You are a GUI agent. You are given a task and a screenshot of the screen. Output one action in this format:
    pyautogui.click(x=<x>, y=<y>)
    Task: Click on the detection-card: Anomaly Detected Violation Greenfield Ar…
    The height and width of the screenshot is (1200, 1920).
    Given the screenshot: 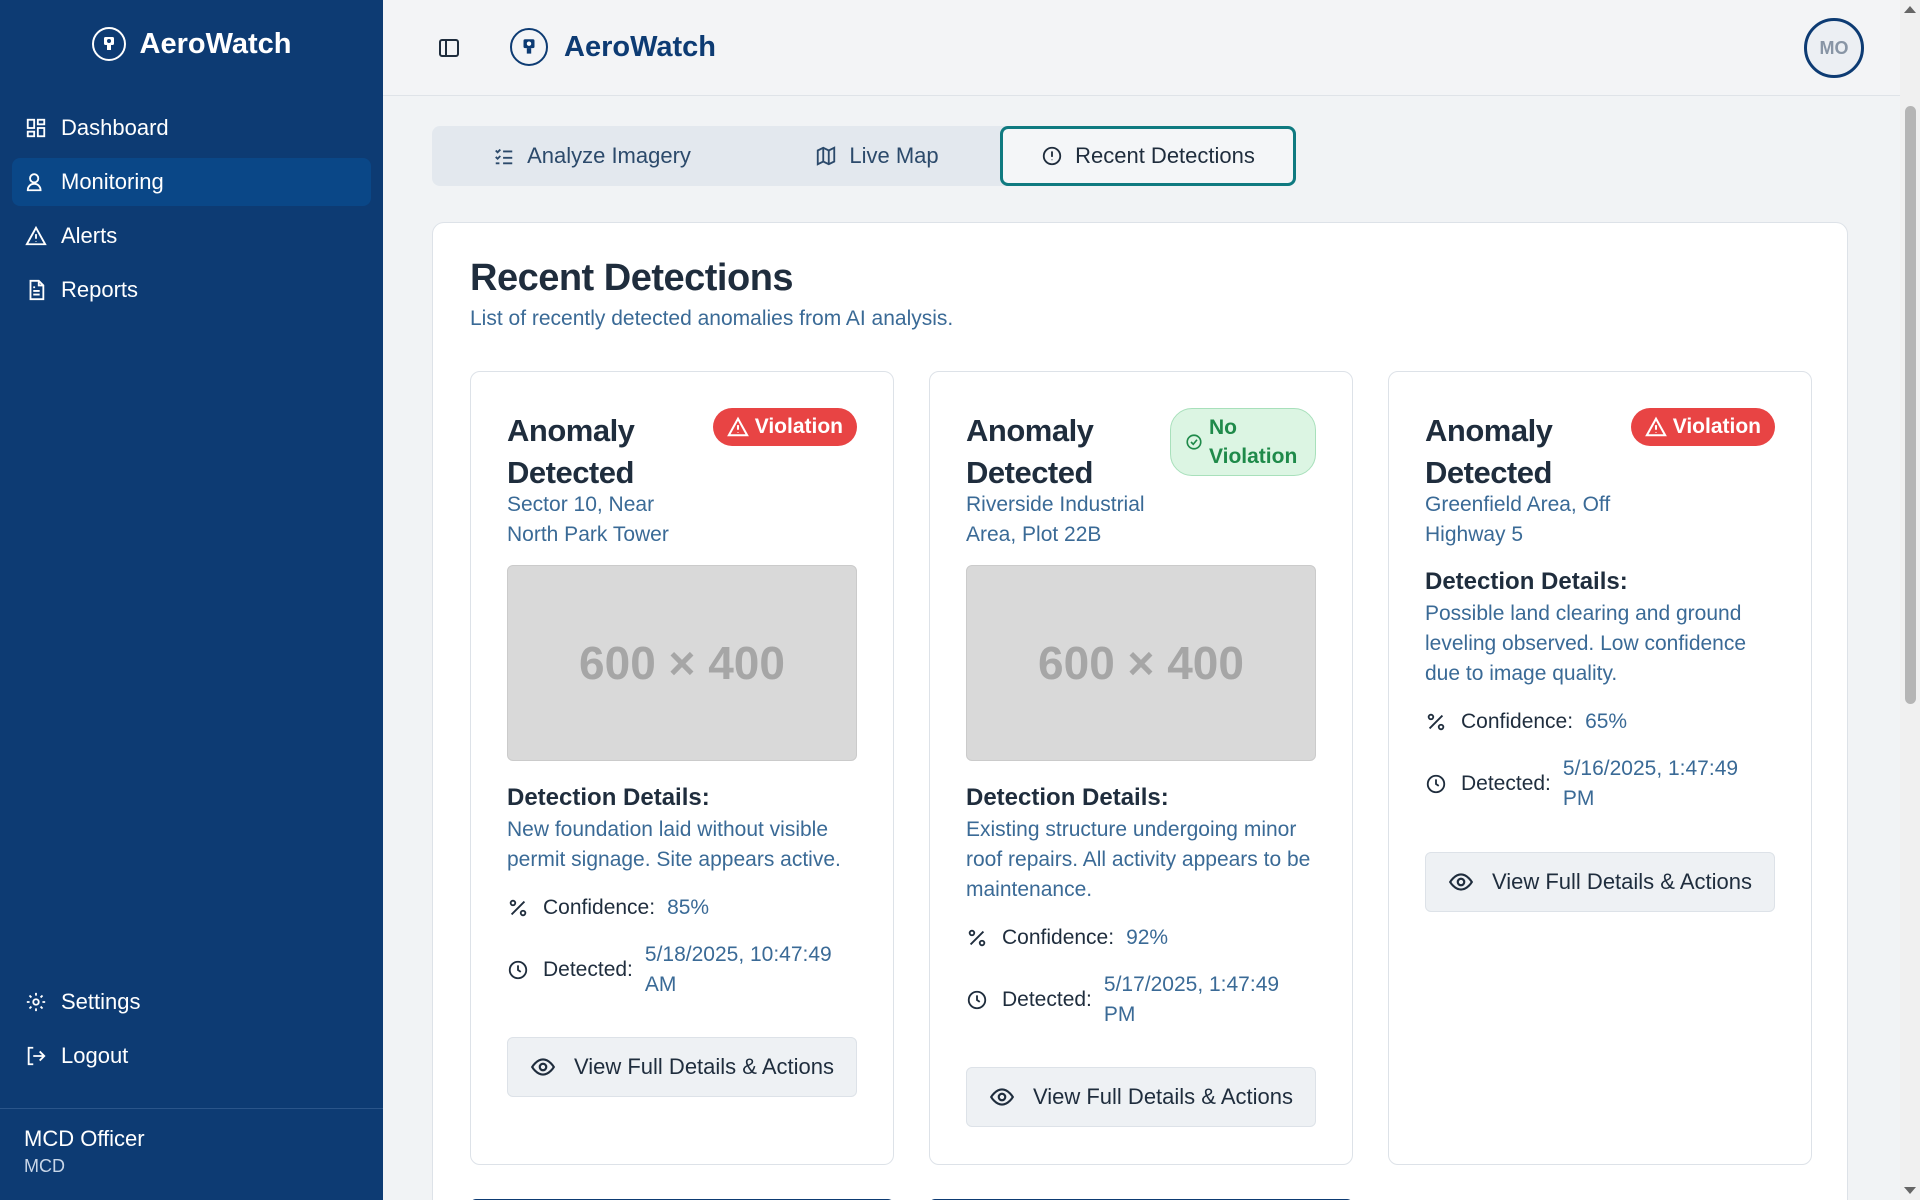 What is the action you would take?
    pyautogui.click(x=1600, y=768)
    